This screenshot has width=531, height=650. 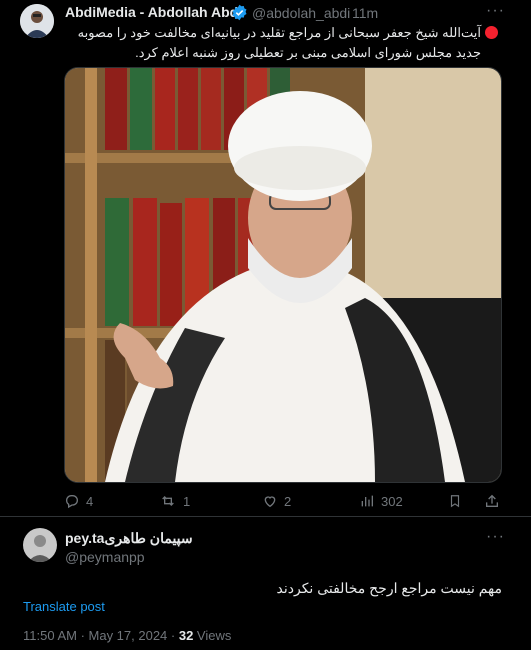 I want to click on reply-timestamp-line: 11:50 AM · May 17, 2024 · 32 Views, so click(x=127, y=635).